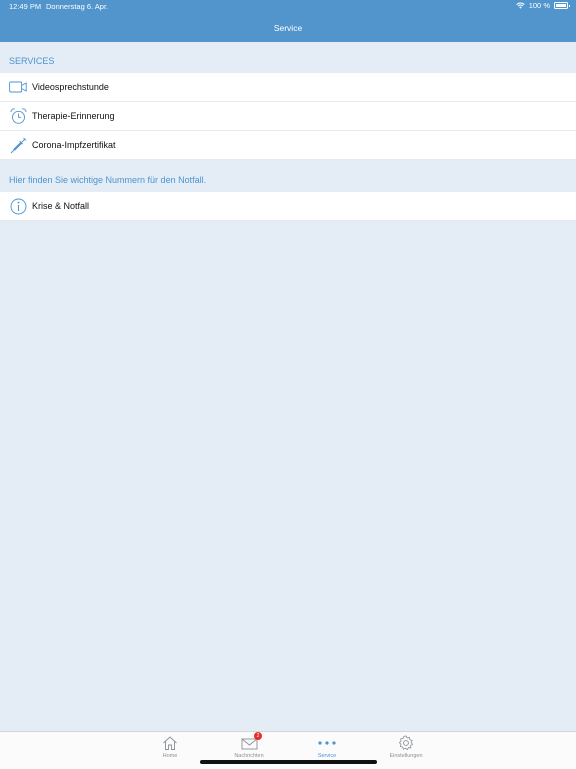 The image size is (576, 769). What do you see at coordinates (288, 87) in the screenshot?
I see `list-item-videosprechstunde: Videosprechstunde` at bounding box center [288, 87].